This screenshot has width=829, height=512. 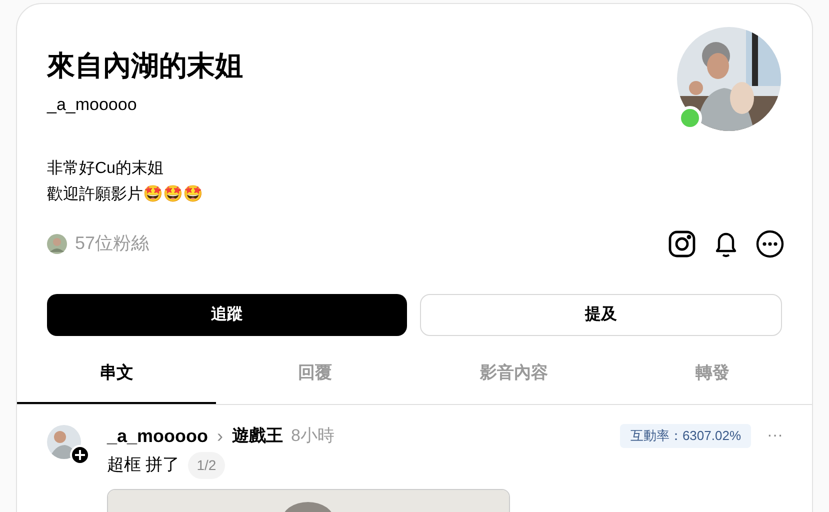 What do you see at coordinates (601, 315) in the screenshot?
I see `mention-button: 提及` at bounding box center [601, 315].